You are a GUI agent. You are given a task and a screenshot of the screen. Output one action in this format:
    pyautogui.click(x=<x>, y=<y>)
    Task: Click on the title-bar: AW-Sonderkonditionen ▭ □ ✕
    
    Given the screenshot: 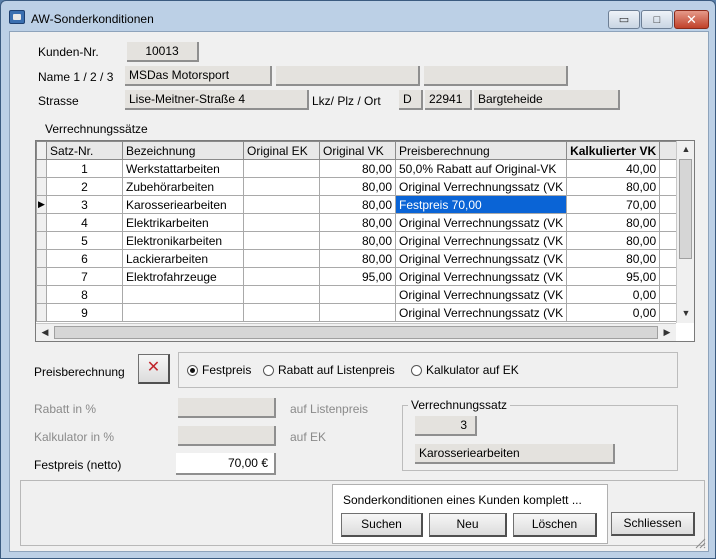 What is the action you would take?
    pyautogui.click(x=358, y=16)
    